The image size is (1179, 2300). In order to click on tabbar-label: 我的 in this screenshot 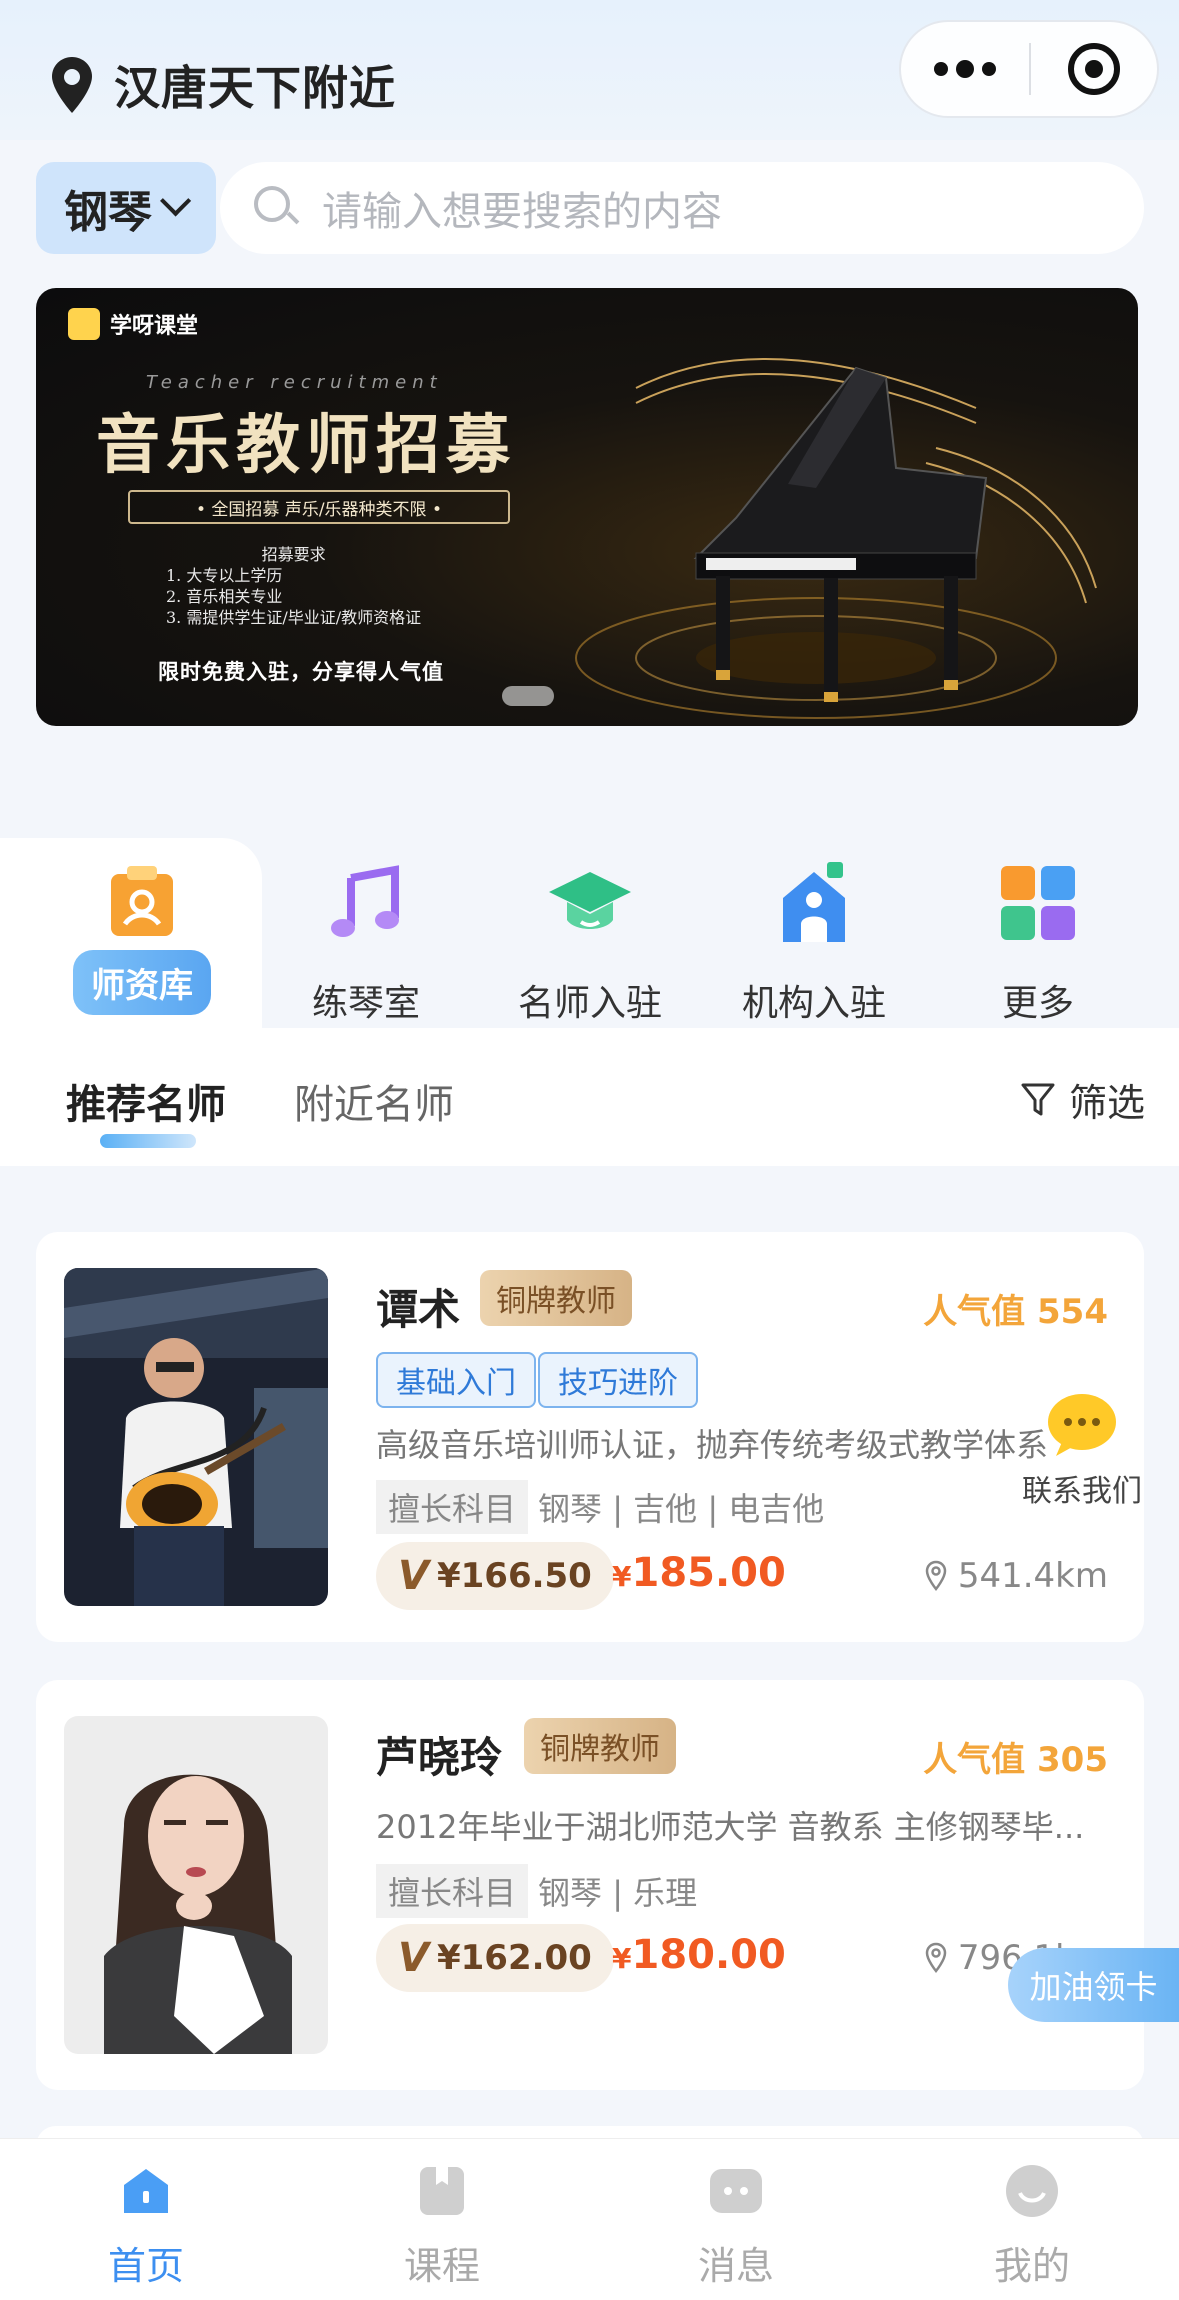, I will do `click(1031, 2266)`.